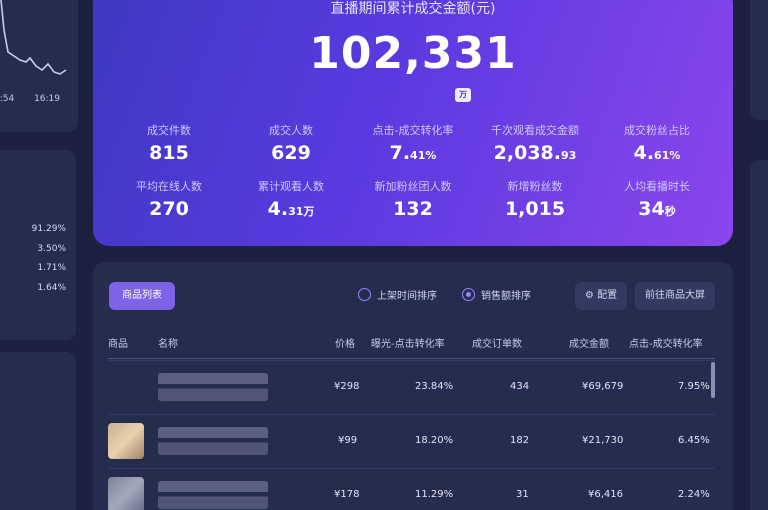 The height and width of the screenshot is (510, 768). What do you see at coordinates (413, 53) in the screenshot?
I see `hero-total-value: 102,331` at bounding box center [413, 53].